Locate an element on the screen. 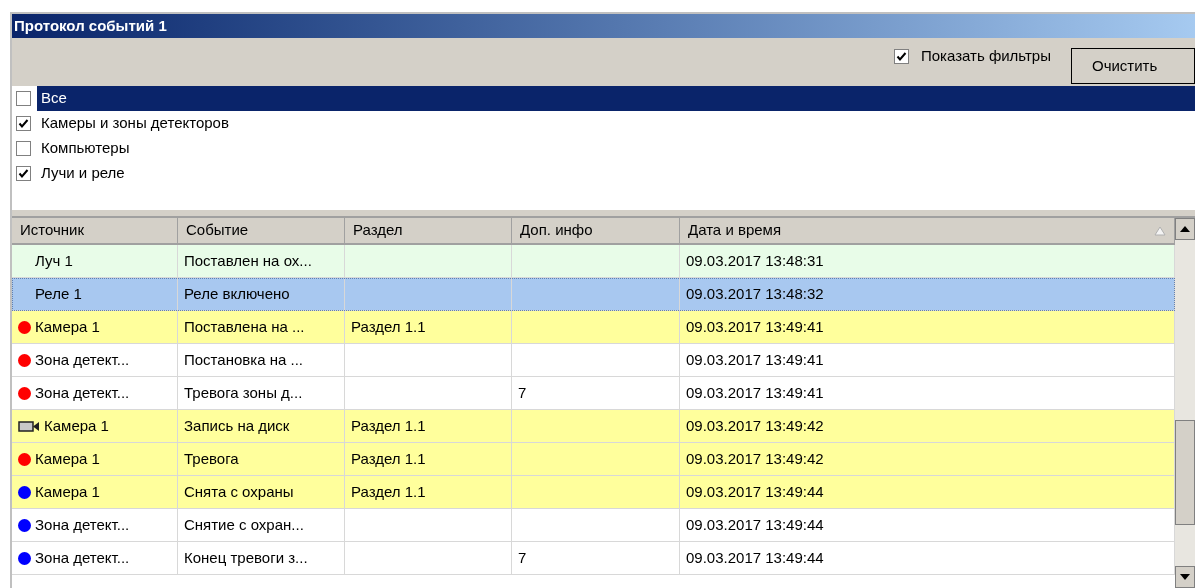  vertical-scrollbar is located at coordinates (1185, 403).